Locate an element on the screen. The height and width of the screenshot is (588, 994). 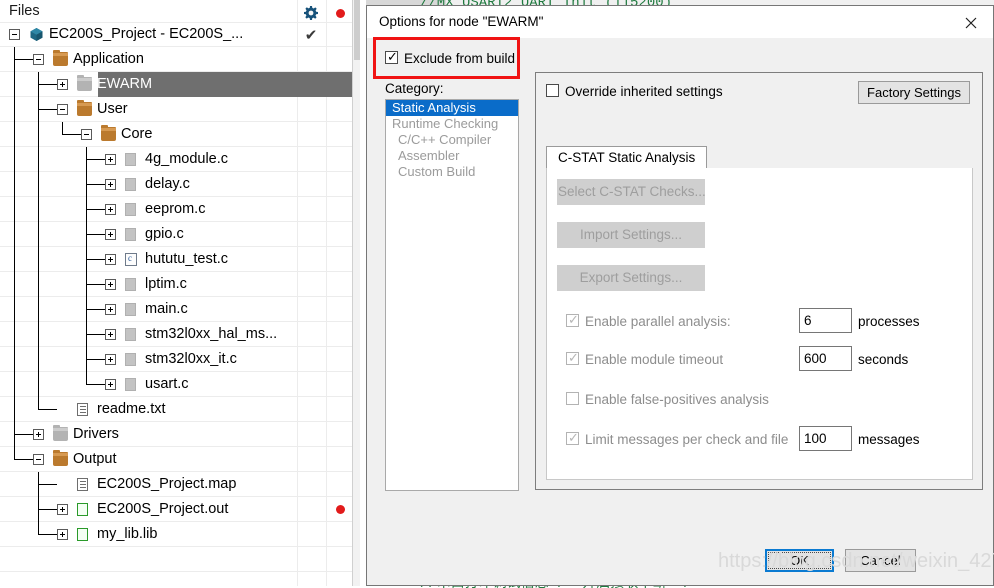
gear-icon is located at coordinates (311, 13).